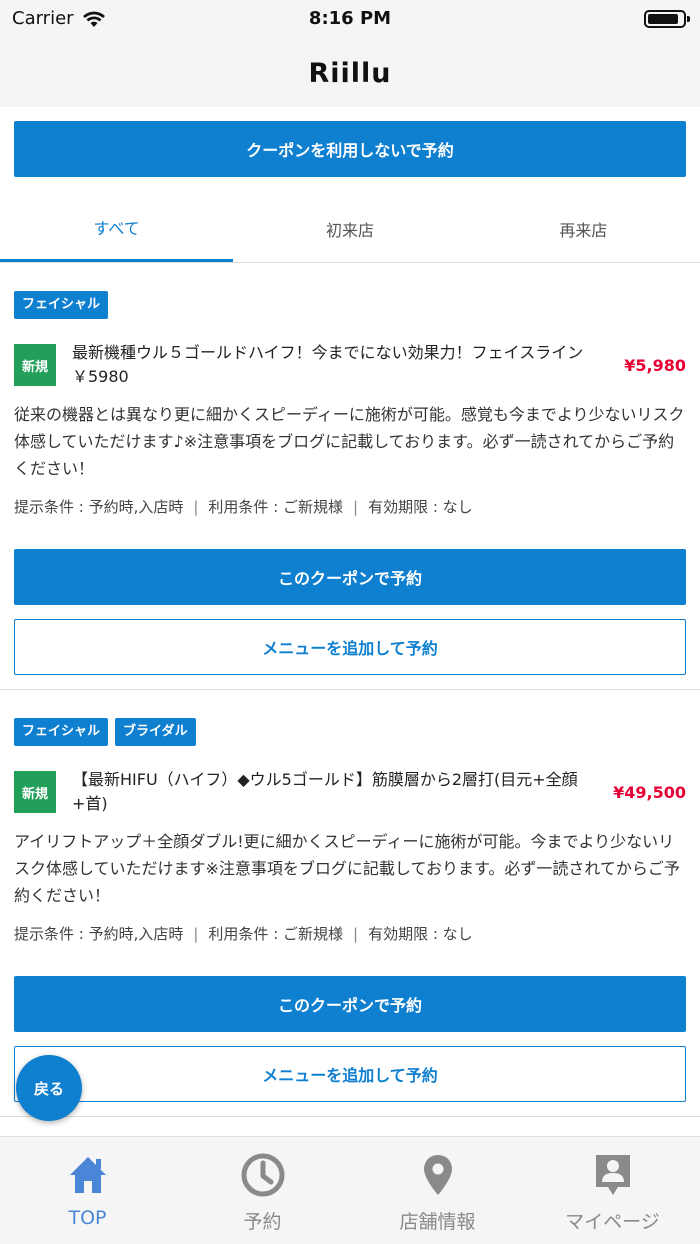 The width and height of the screenshot is (700, 1244). Describe the element at coordinates (49, 1088) in the screenshot. I see `back-button: 戻る` at that location.